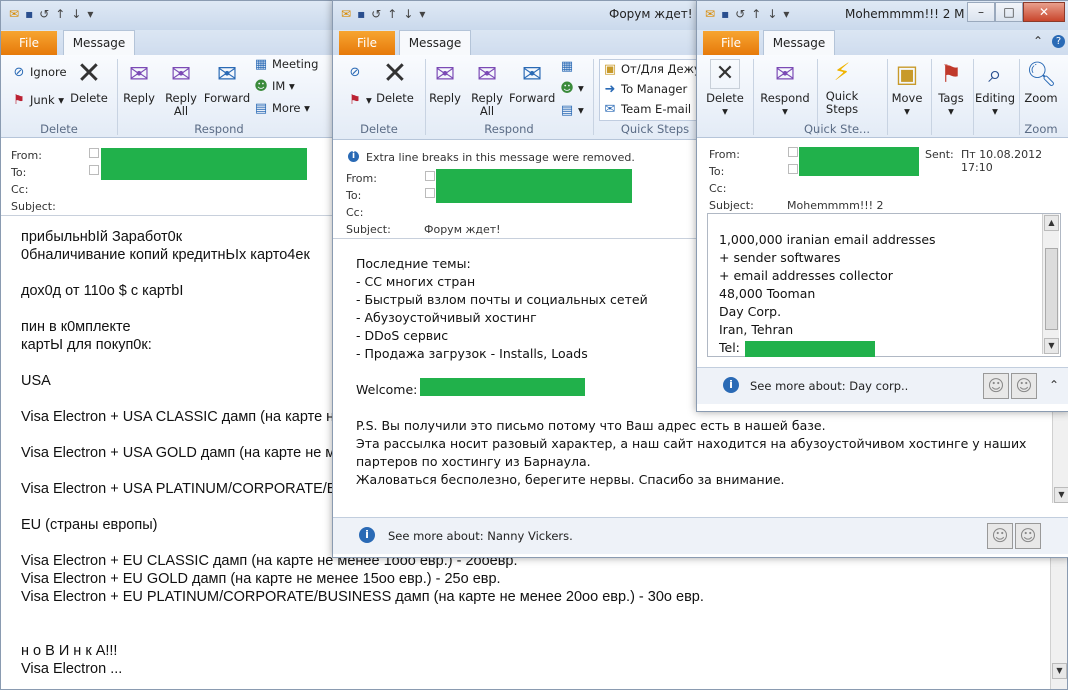 The width and height of the screenshot is (1068, 690). What do you see at coordinates (1009, 12) in the screenshot?
I see `maximize-button: □` at bounding box center [1009, 12].